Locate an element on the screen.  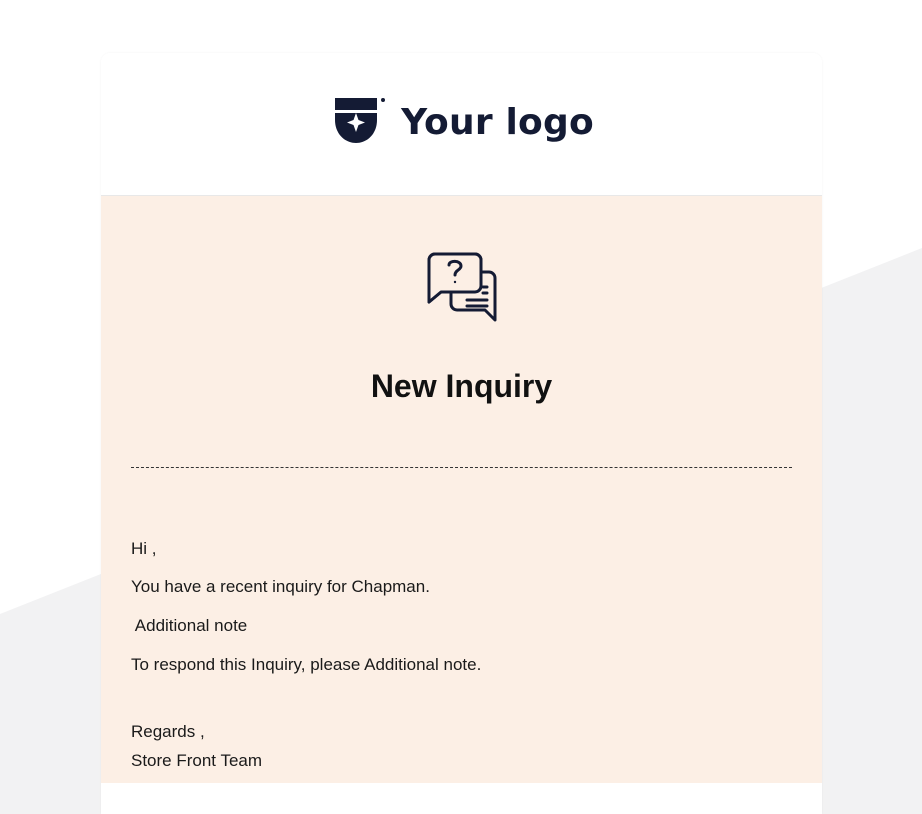
email-header: Your logo is located at coordinates (461, 124).